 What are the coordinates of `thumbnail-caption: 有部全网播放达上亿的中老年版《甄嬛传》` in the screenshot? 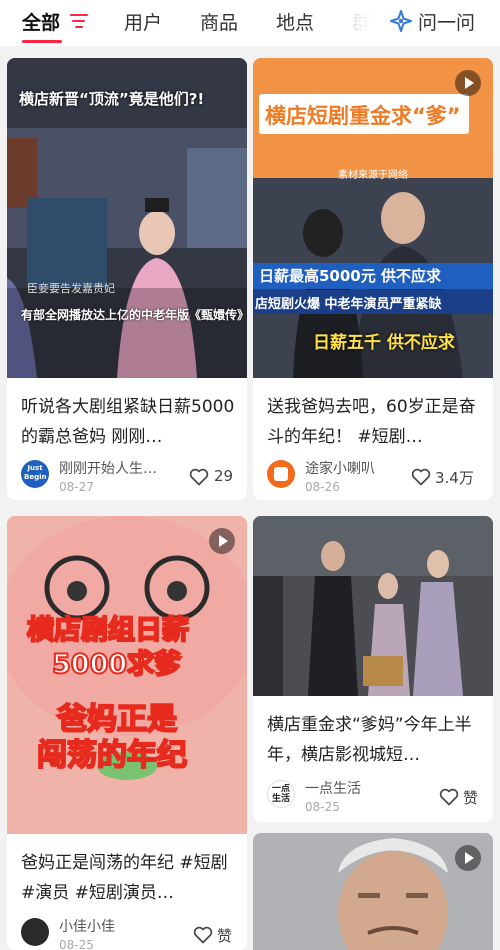 It's located at (134, 315).